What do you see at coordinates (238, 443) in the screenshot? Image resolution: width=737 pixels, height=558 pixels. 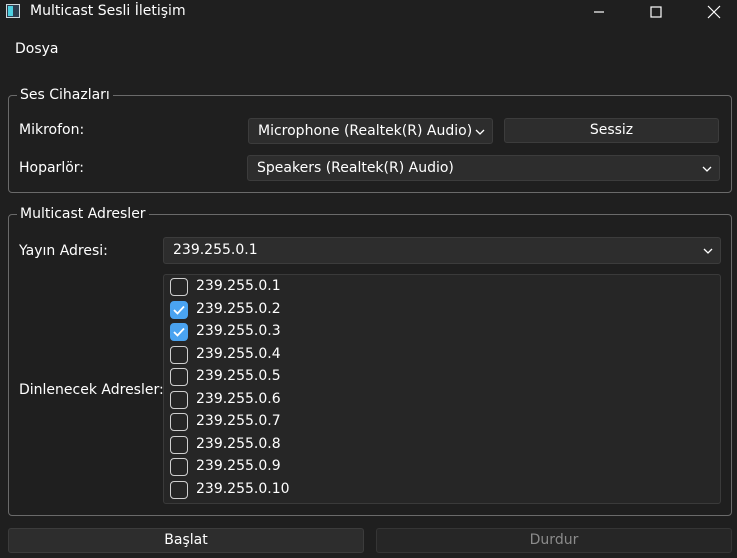 I see `address-label: 239.255.0.8` at bounding box center [238, 443].